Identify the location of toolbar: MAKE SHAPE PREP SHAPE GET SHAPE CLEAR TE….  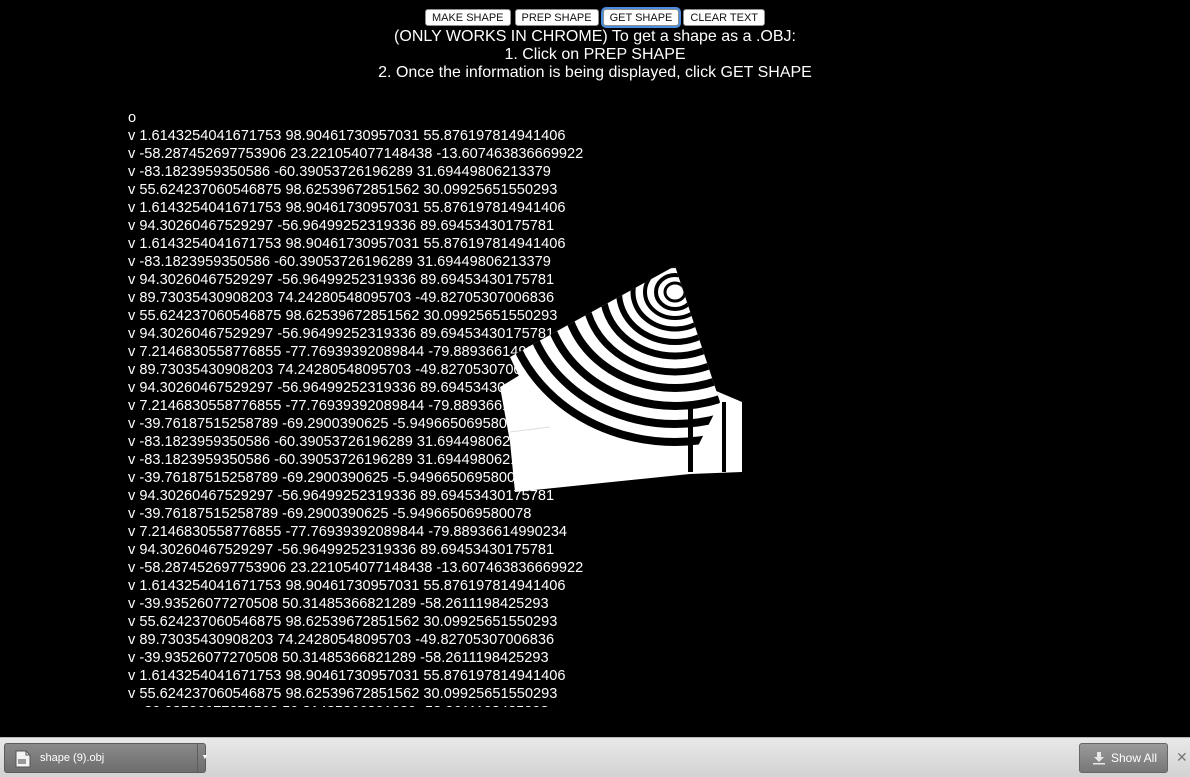
(595, 17).